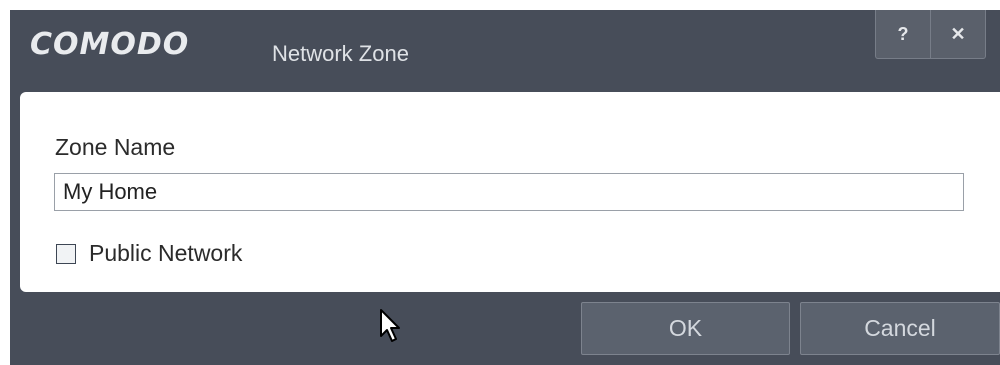 This screenshot has width=1000, height=365. Describe the element at coordinates (166, 253) in the screenshot. I see `public-network-label: Public Network` at that location.